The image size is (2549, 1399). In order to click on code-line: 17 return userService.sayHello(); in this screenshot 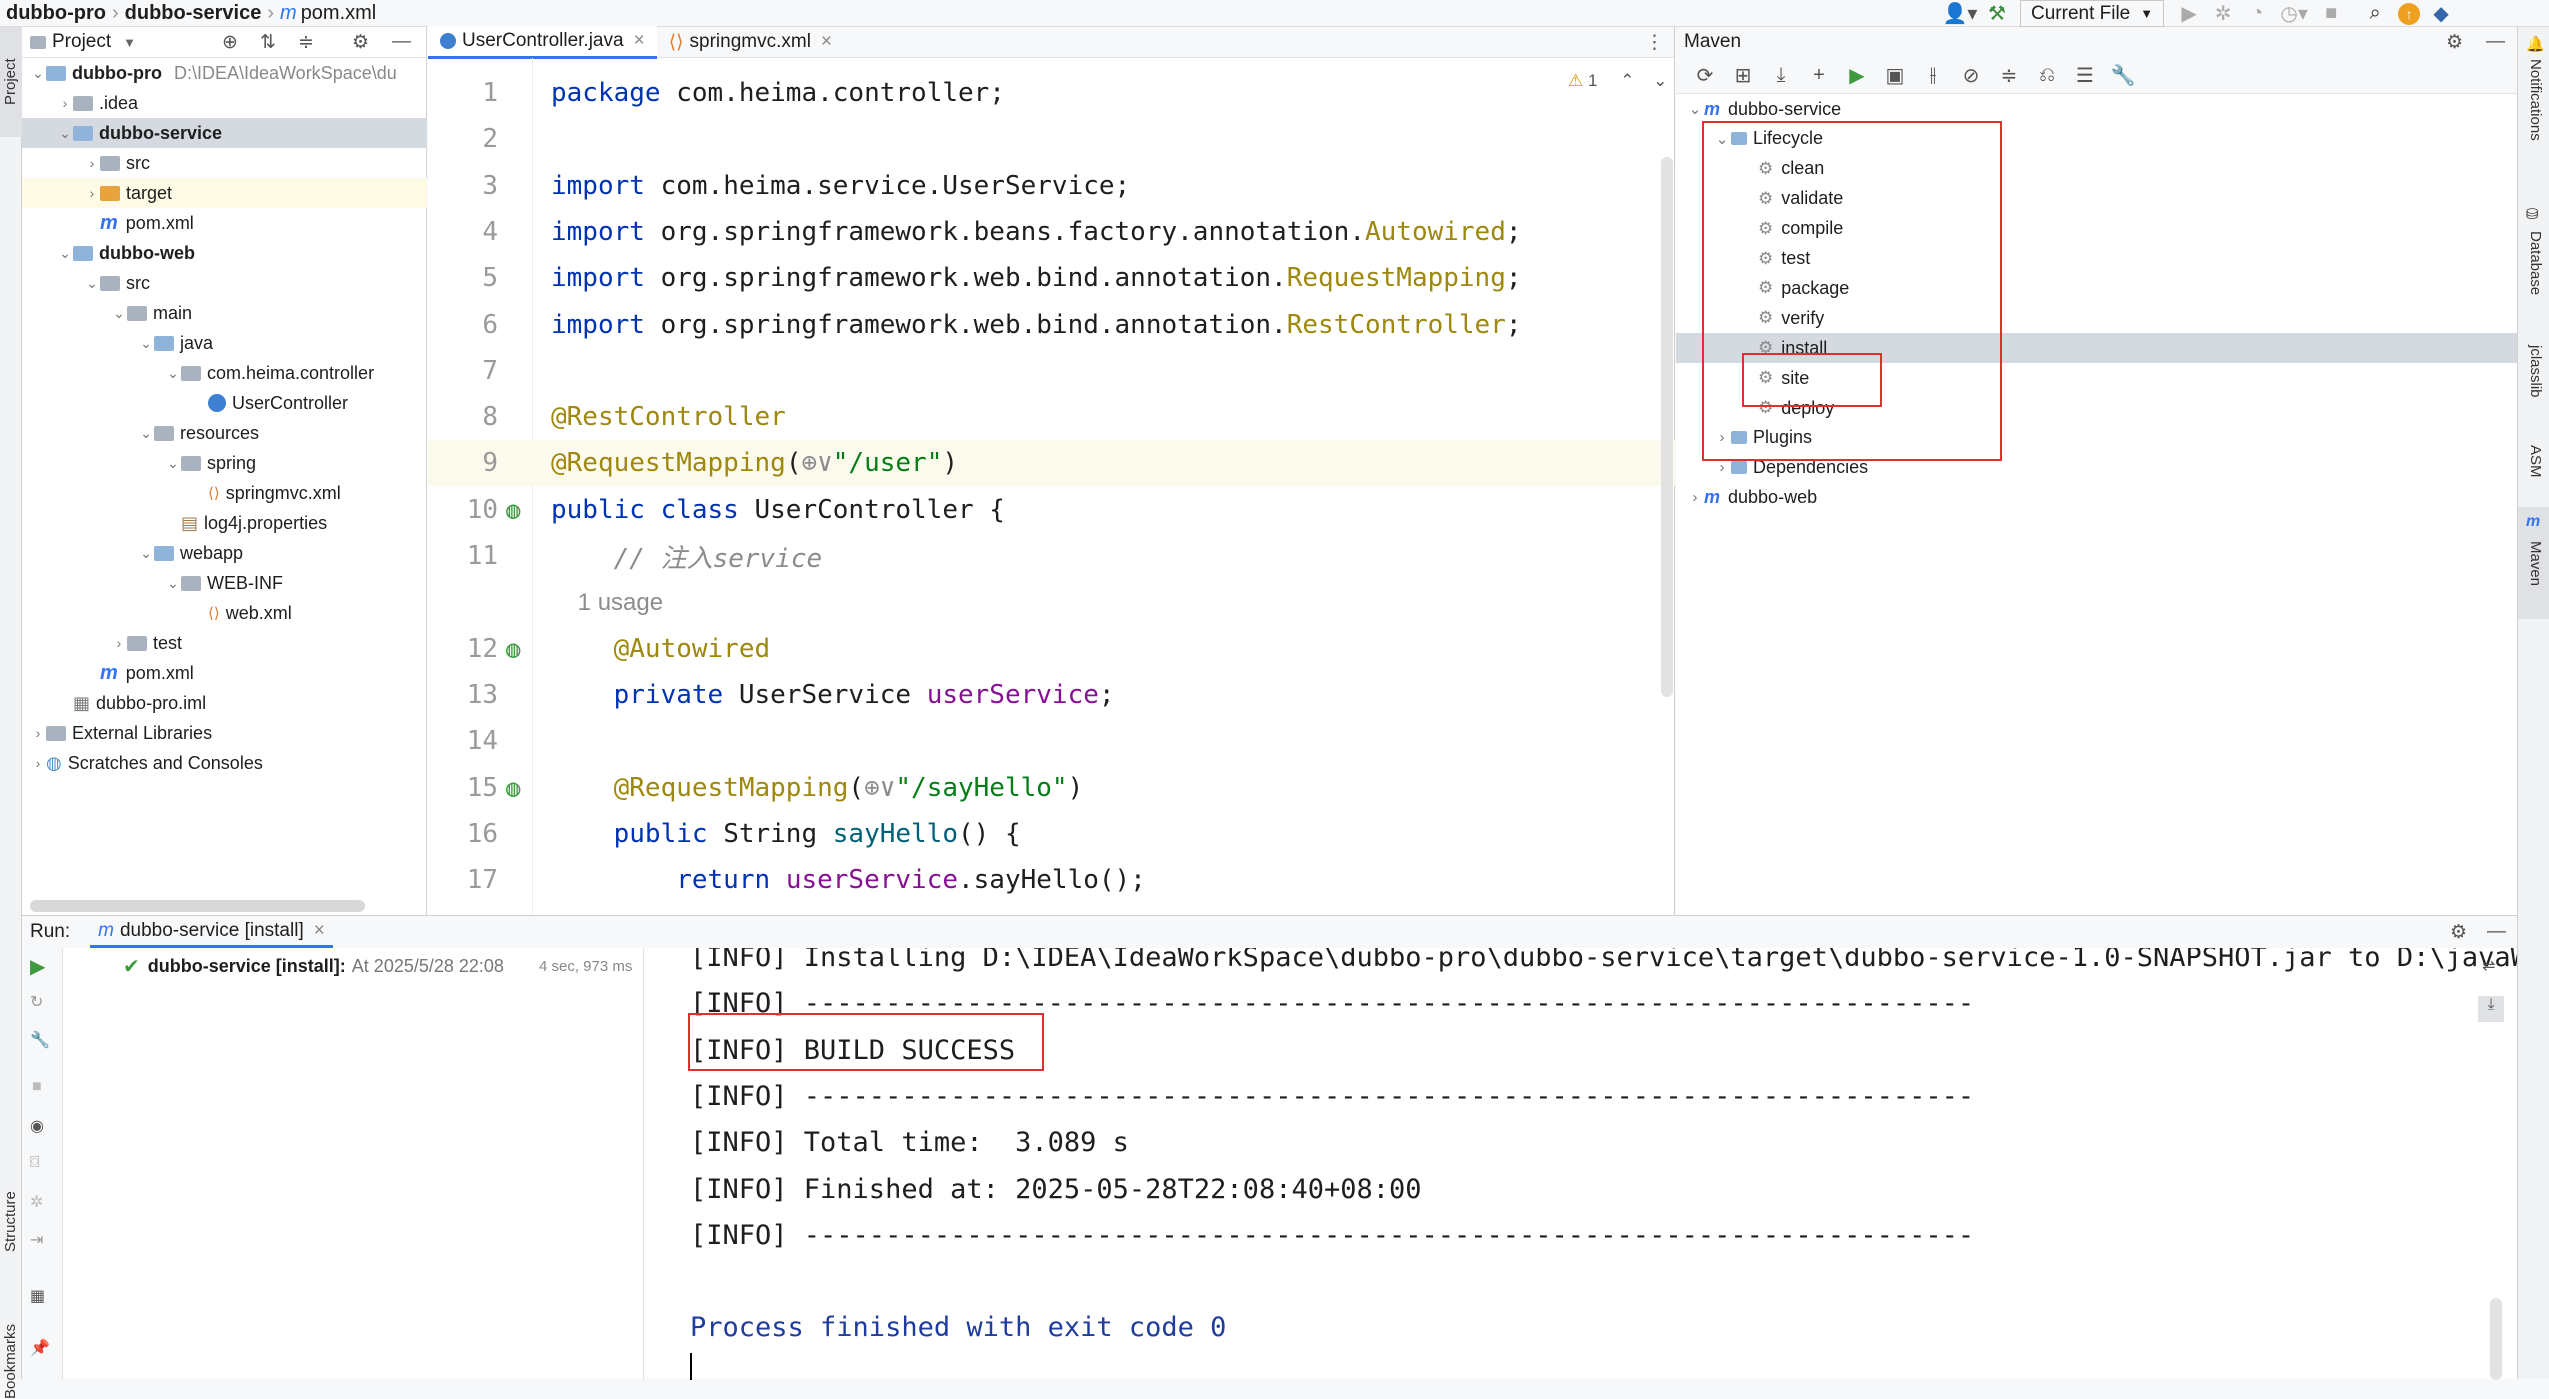, I will do `click(1051, 880)`.